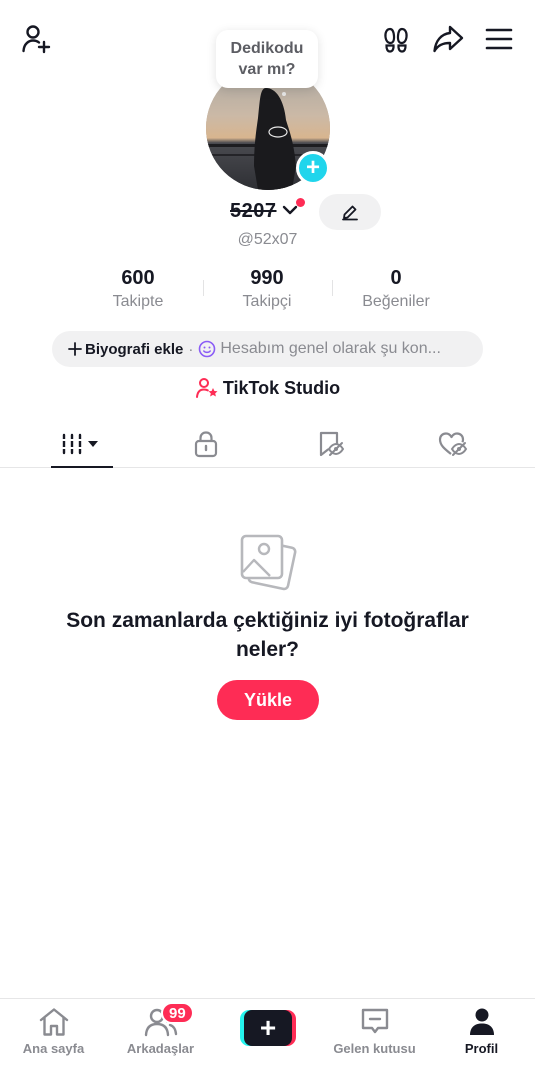 The image size is (535, 1080). I want to click on stat-followers-value: 990, so click(267, 278).